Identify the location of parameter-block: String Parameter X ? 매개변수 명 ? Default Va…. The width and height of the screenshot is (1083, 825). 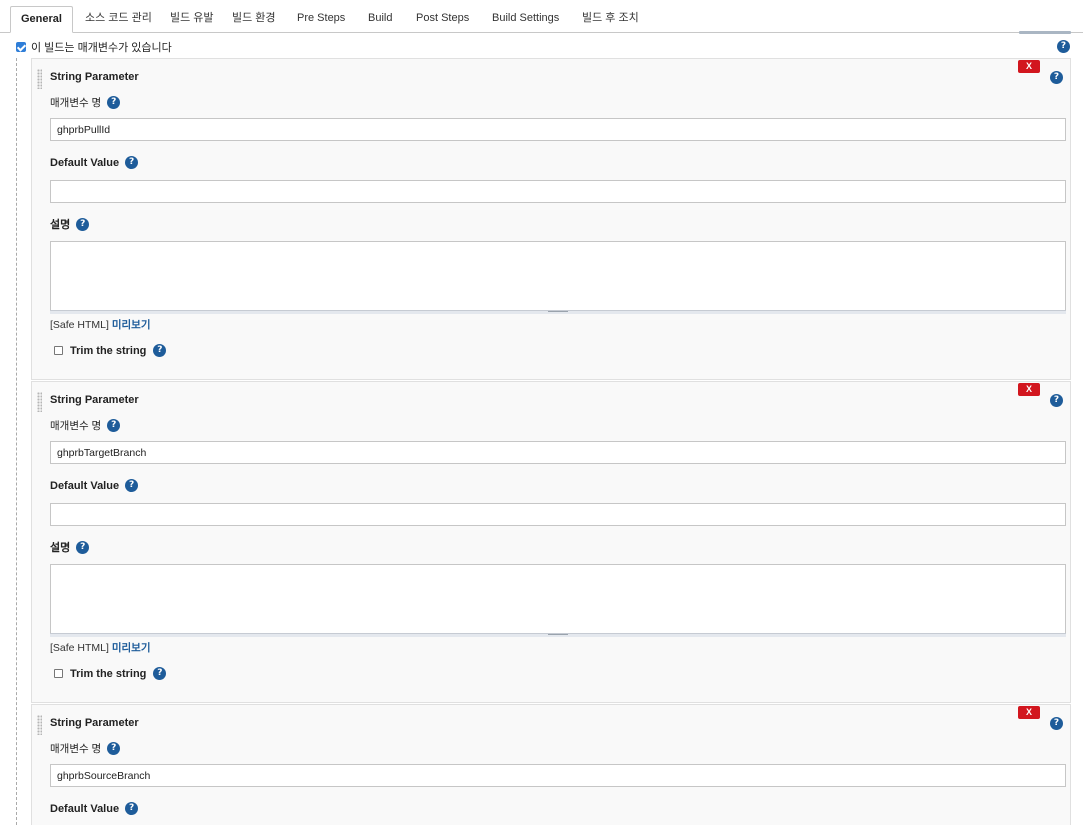
(551, 764).